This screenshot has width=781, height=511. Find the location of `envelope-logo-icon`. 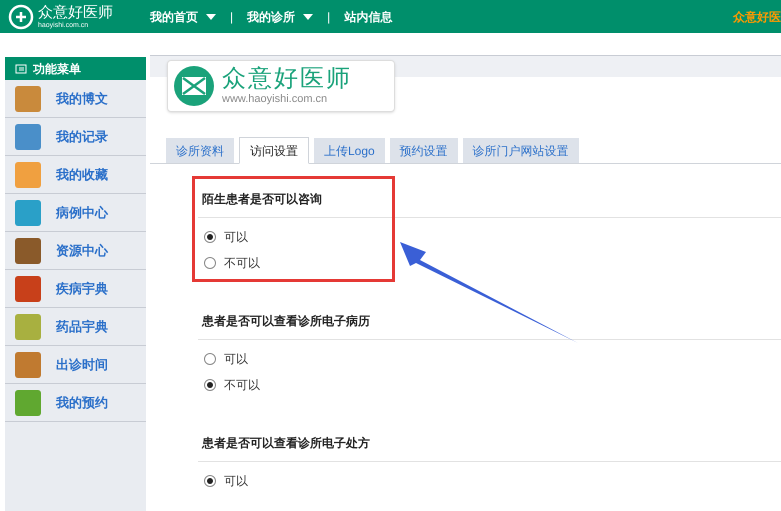

envelope-logo-icon is located at coordinates (194, 86).